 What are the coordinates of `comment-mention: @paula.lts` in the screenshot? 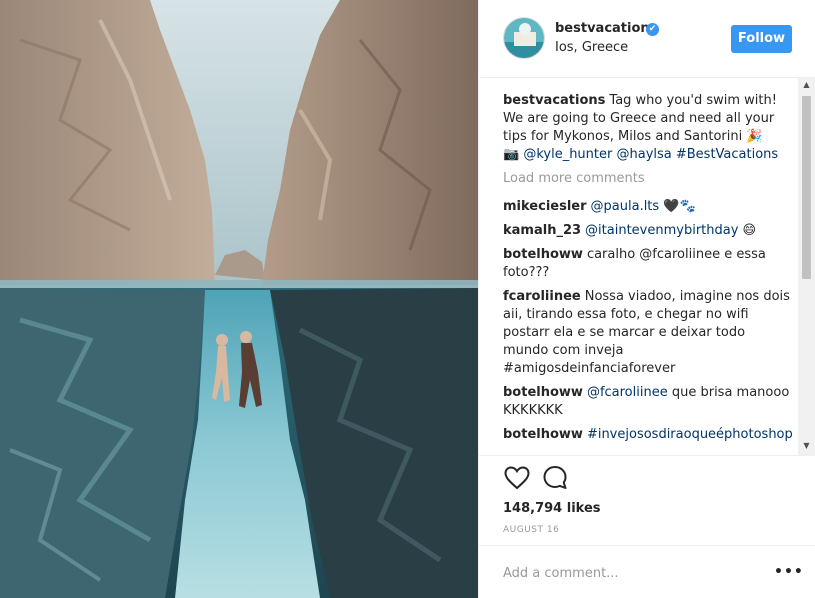 It's located at (625, 206).